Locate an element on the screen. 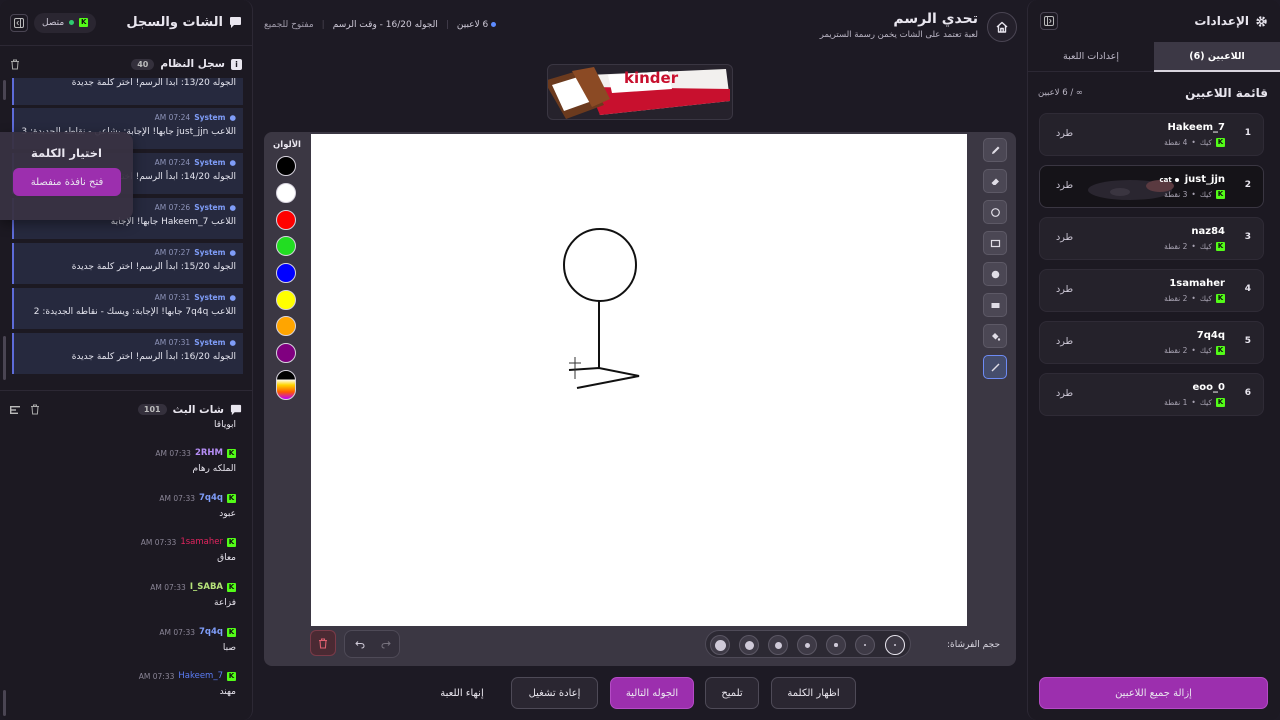 The height and width of the screenshot is (720, 1280). system-message-time: 07:26 AM is located at coordinates (172, 207).